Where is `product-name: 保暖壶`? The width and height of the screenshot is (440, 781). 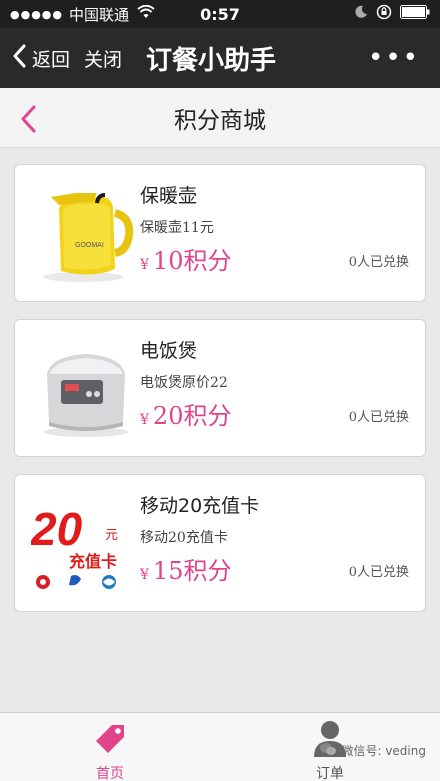 product-name: 保暖壶 is located at coordinates (169, 196).